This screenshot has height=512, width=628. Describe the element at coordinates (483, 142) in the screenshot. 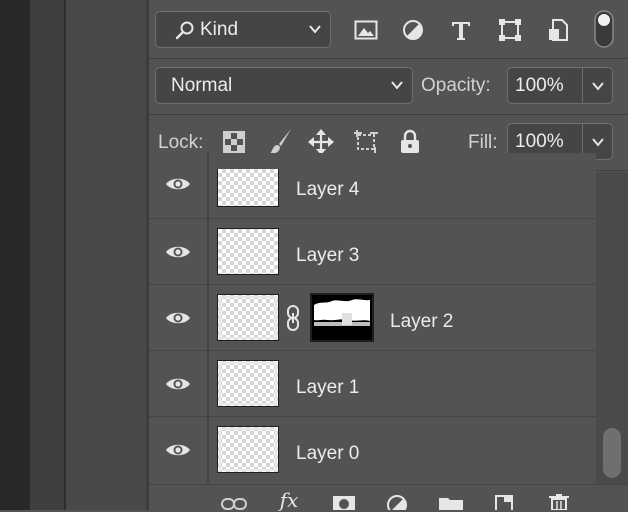

I see `fill-label: Fill:` at that location.